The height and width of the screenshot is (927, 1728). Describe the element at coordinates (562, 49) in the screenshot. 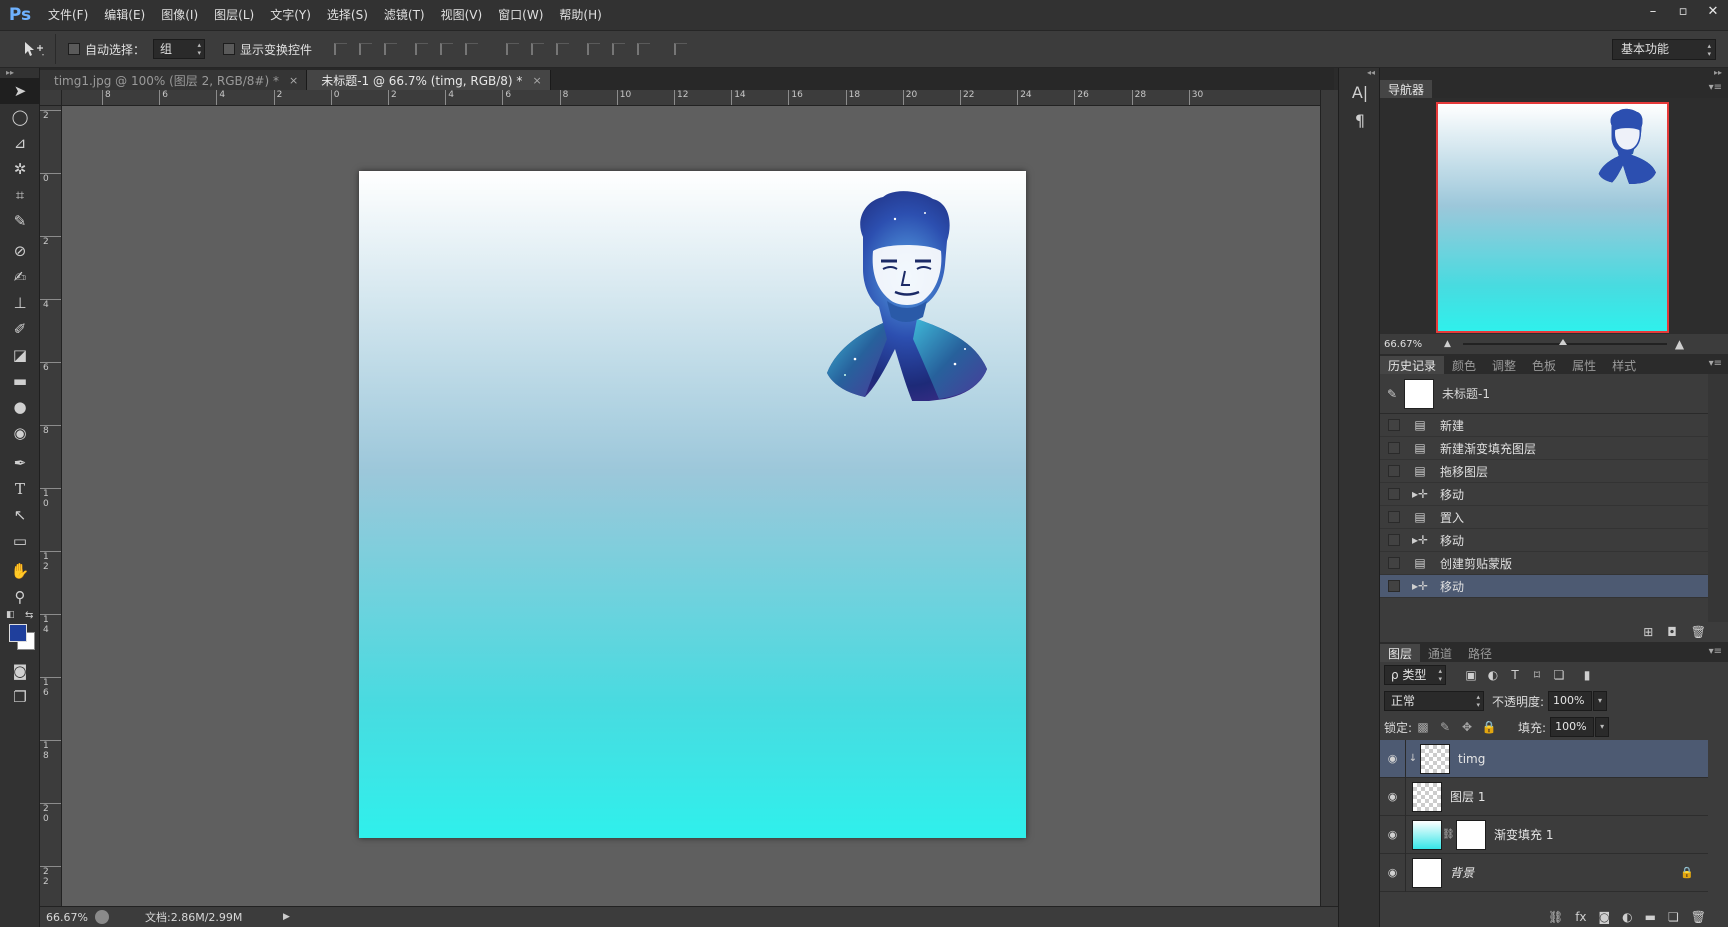

I see `distribute-bottom-icon` at that location.